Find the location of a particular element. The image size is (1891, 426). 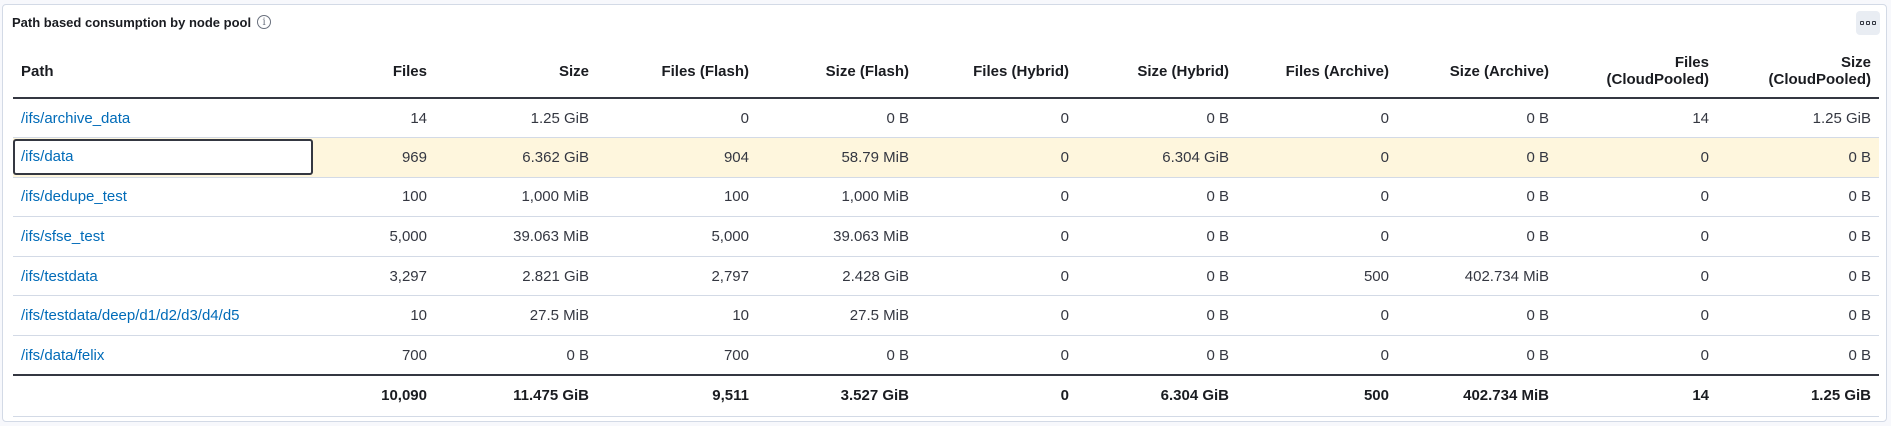

column-header-size-flash: Size (Flash) is located at coordinates (837, 72).